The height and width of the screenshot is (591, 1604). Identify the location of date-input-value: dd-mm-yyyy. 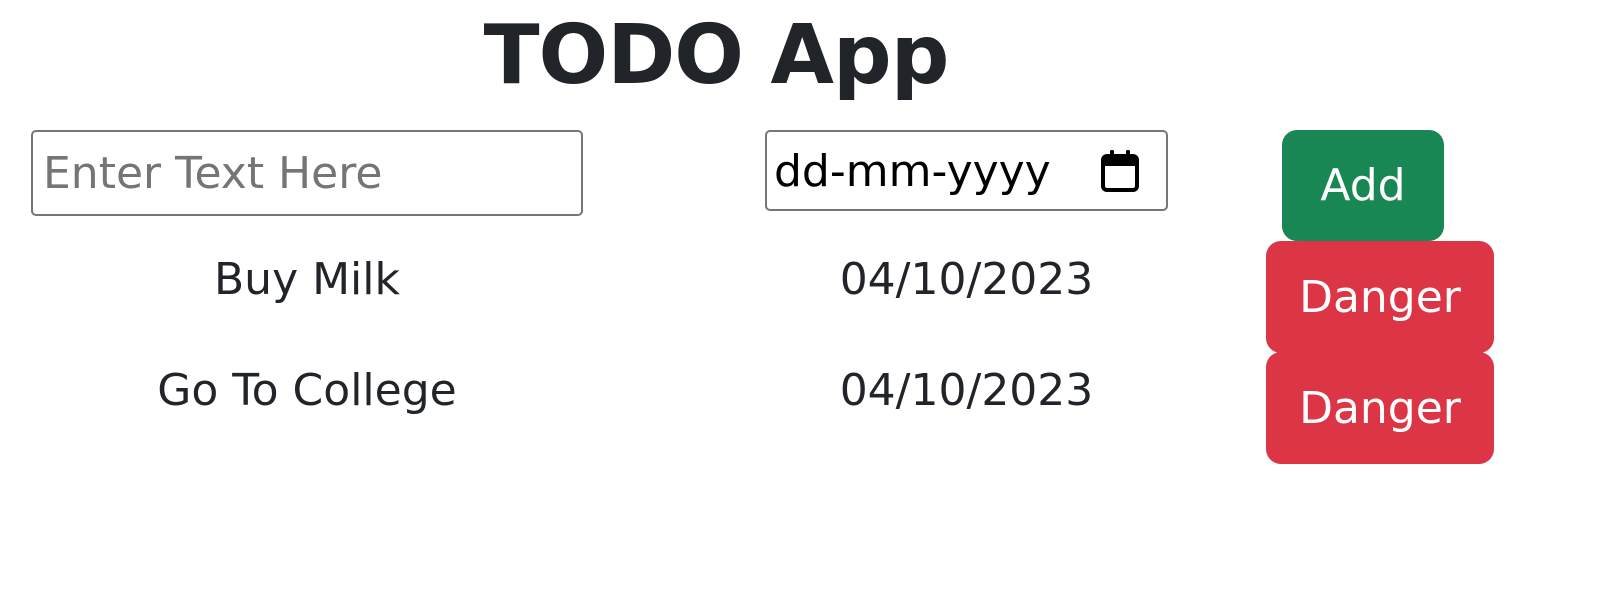
(912, 171).